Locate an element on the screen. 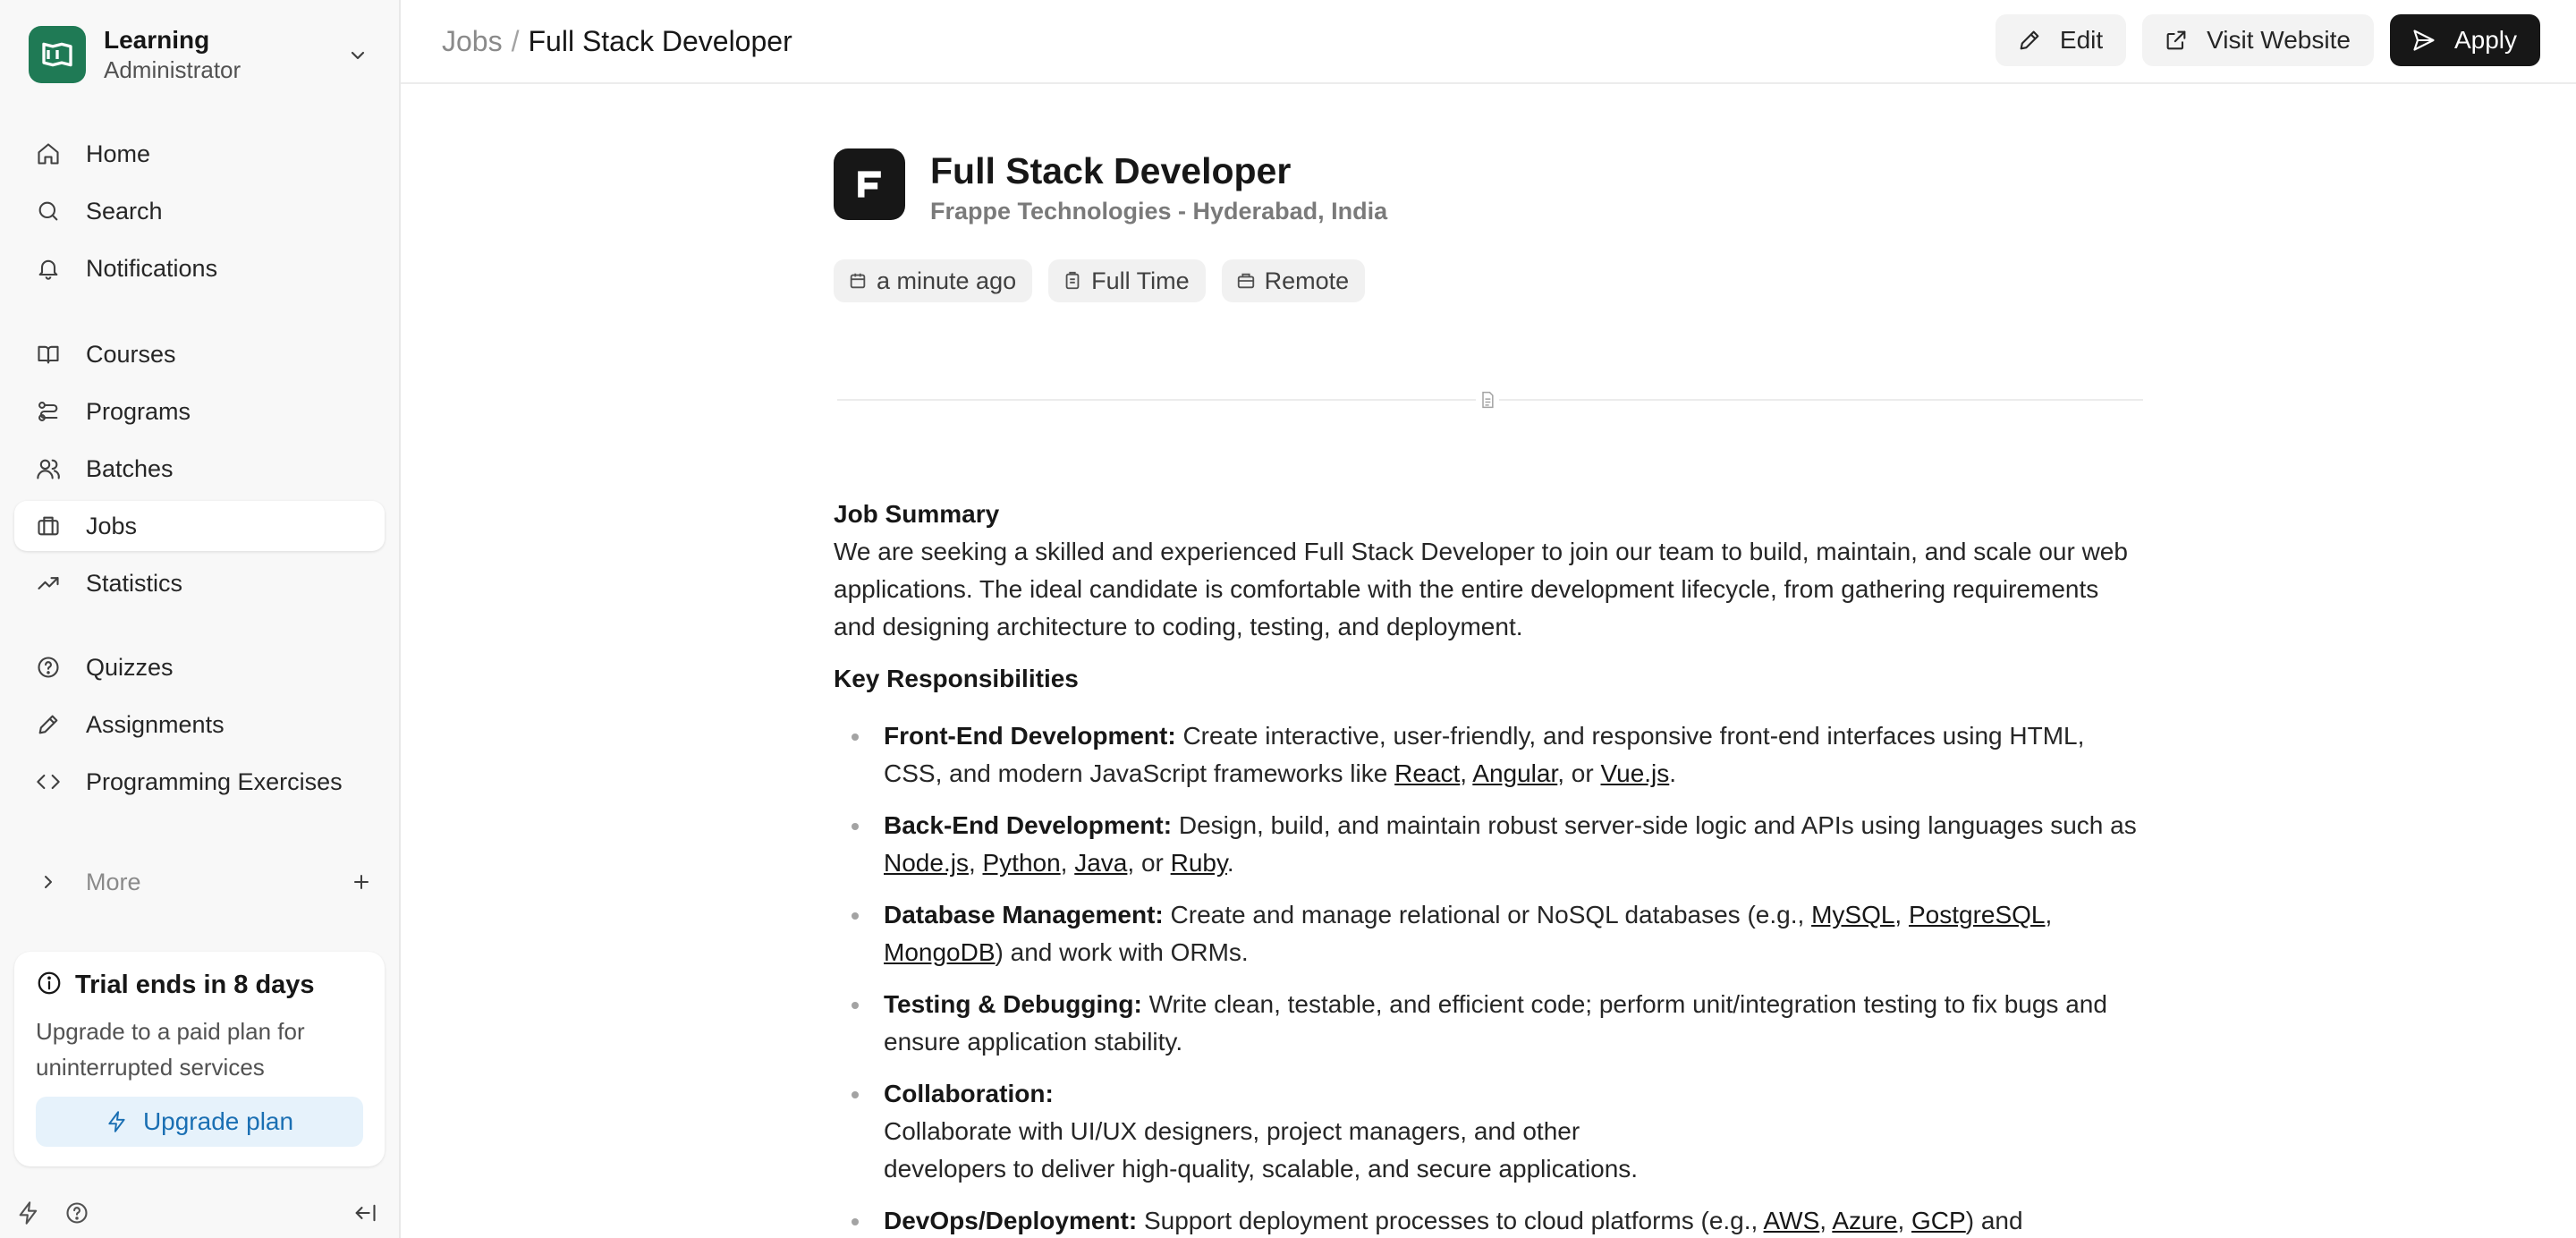  sidebar-item-label: Statistics is located at coordinates (134, 583).